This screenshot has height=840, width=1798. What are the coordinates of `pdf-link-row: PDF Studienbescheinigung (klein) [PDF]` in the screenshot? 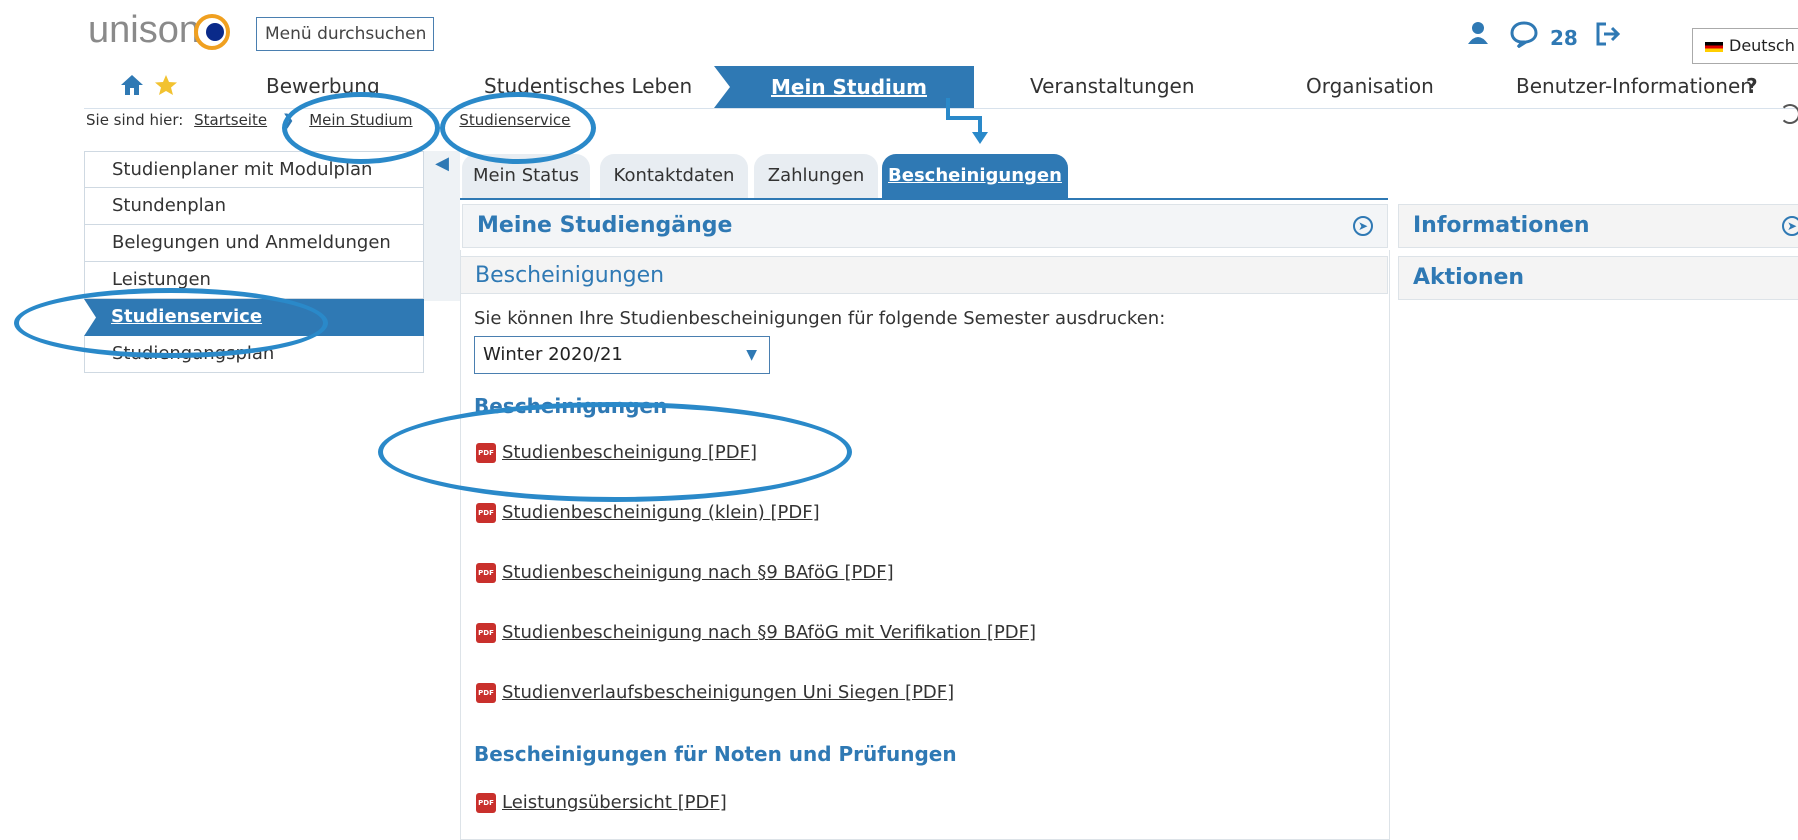 It's located at (648, 512).